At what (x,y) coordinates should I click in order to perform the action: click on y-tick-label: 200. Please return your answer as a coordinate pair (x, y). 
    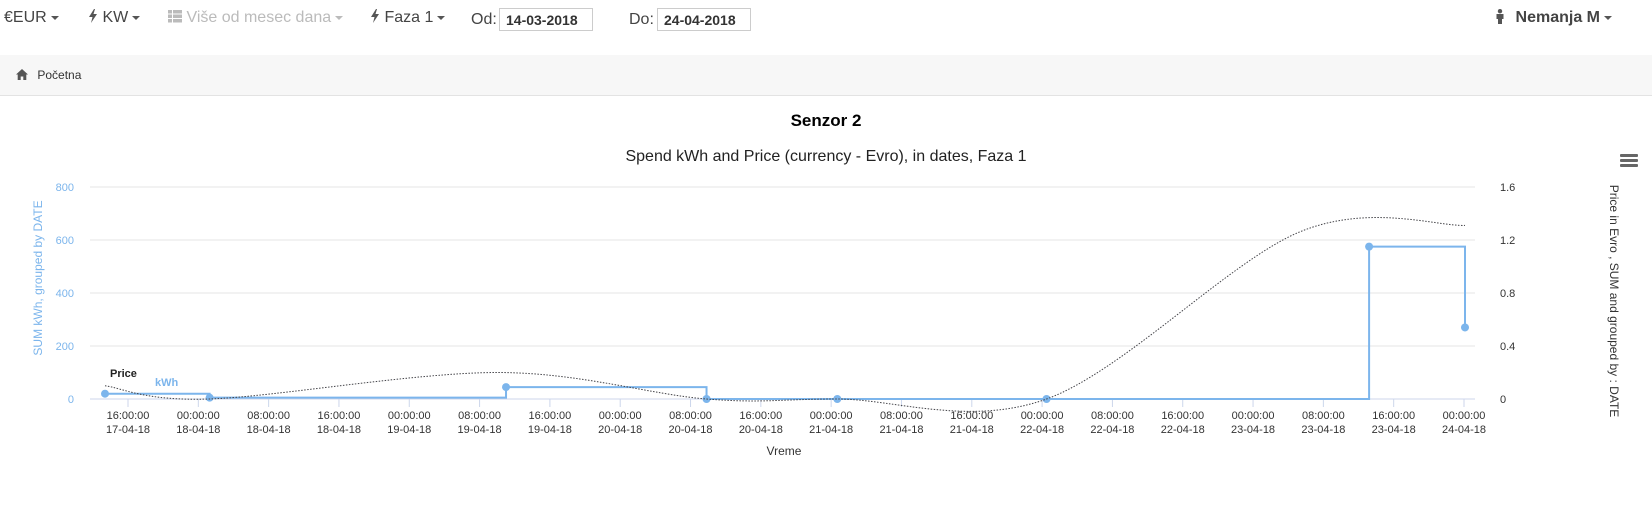
    Looking at the image, I should click on (65, 347).